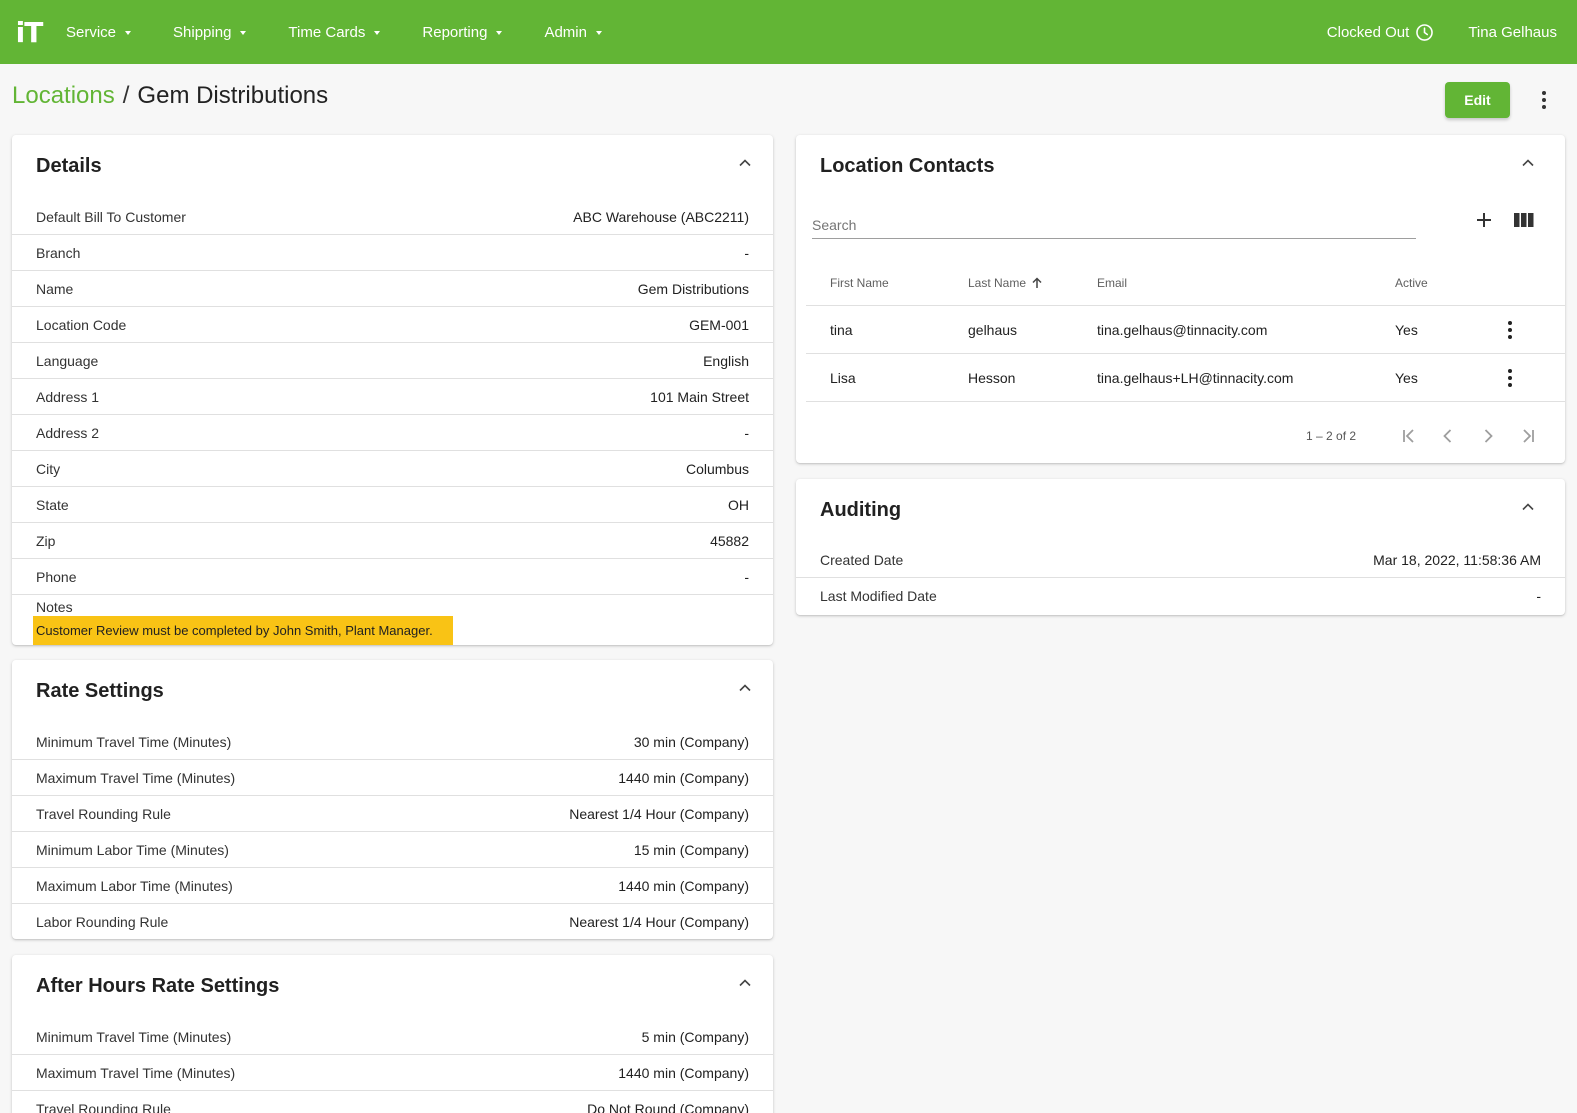  Describe the element at coordinates (661, 216) in the screenshot. I see `detail-value: ABC Warehouse (ABC2211)` at that location.